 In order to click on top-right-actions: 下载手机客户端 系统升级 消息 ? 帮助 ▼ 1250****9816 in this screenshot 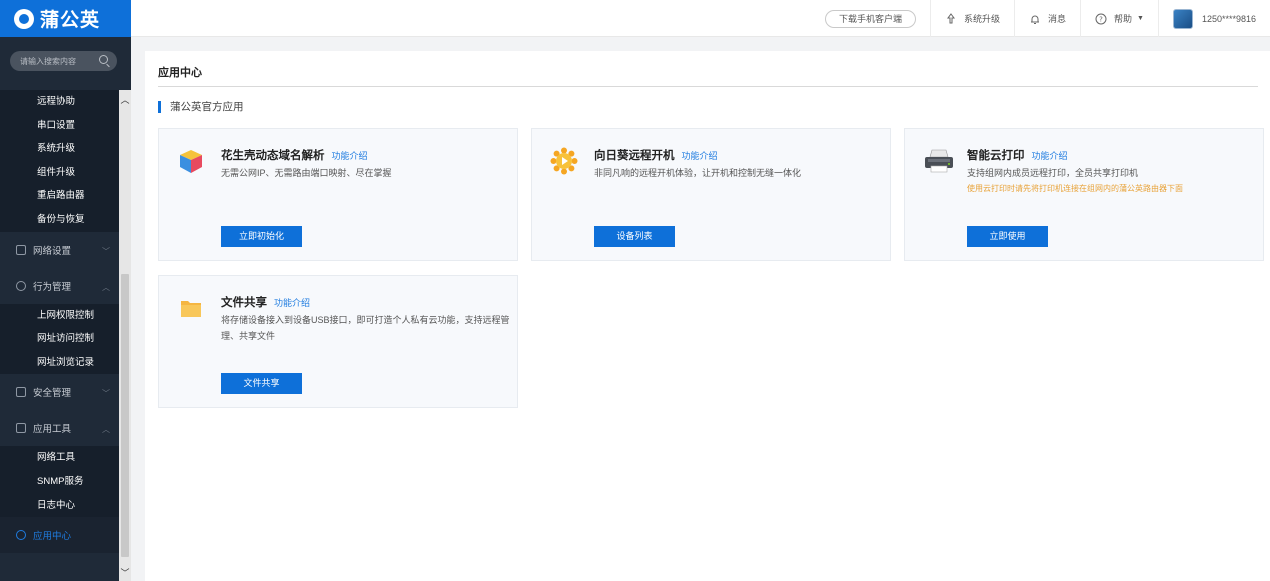, I will do `click(1047, 18)`.